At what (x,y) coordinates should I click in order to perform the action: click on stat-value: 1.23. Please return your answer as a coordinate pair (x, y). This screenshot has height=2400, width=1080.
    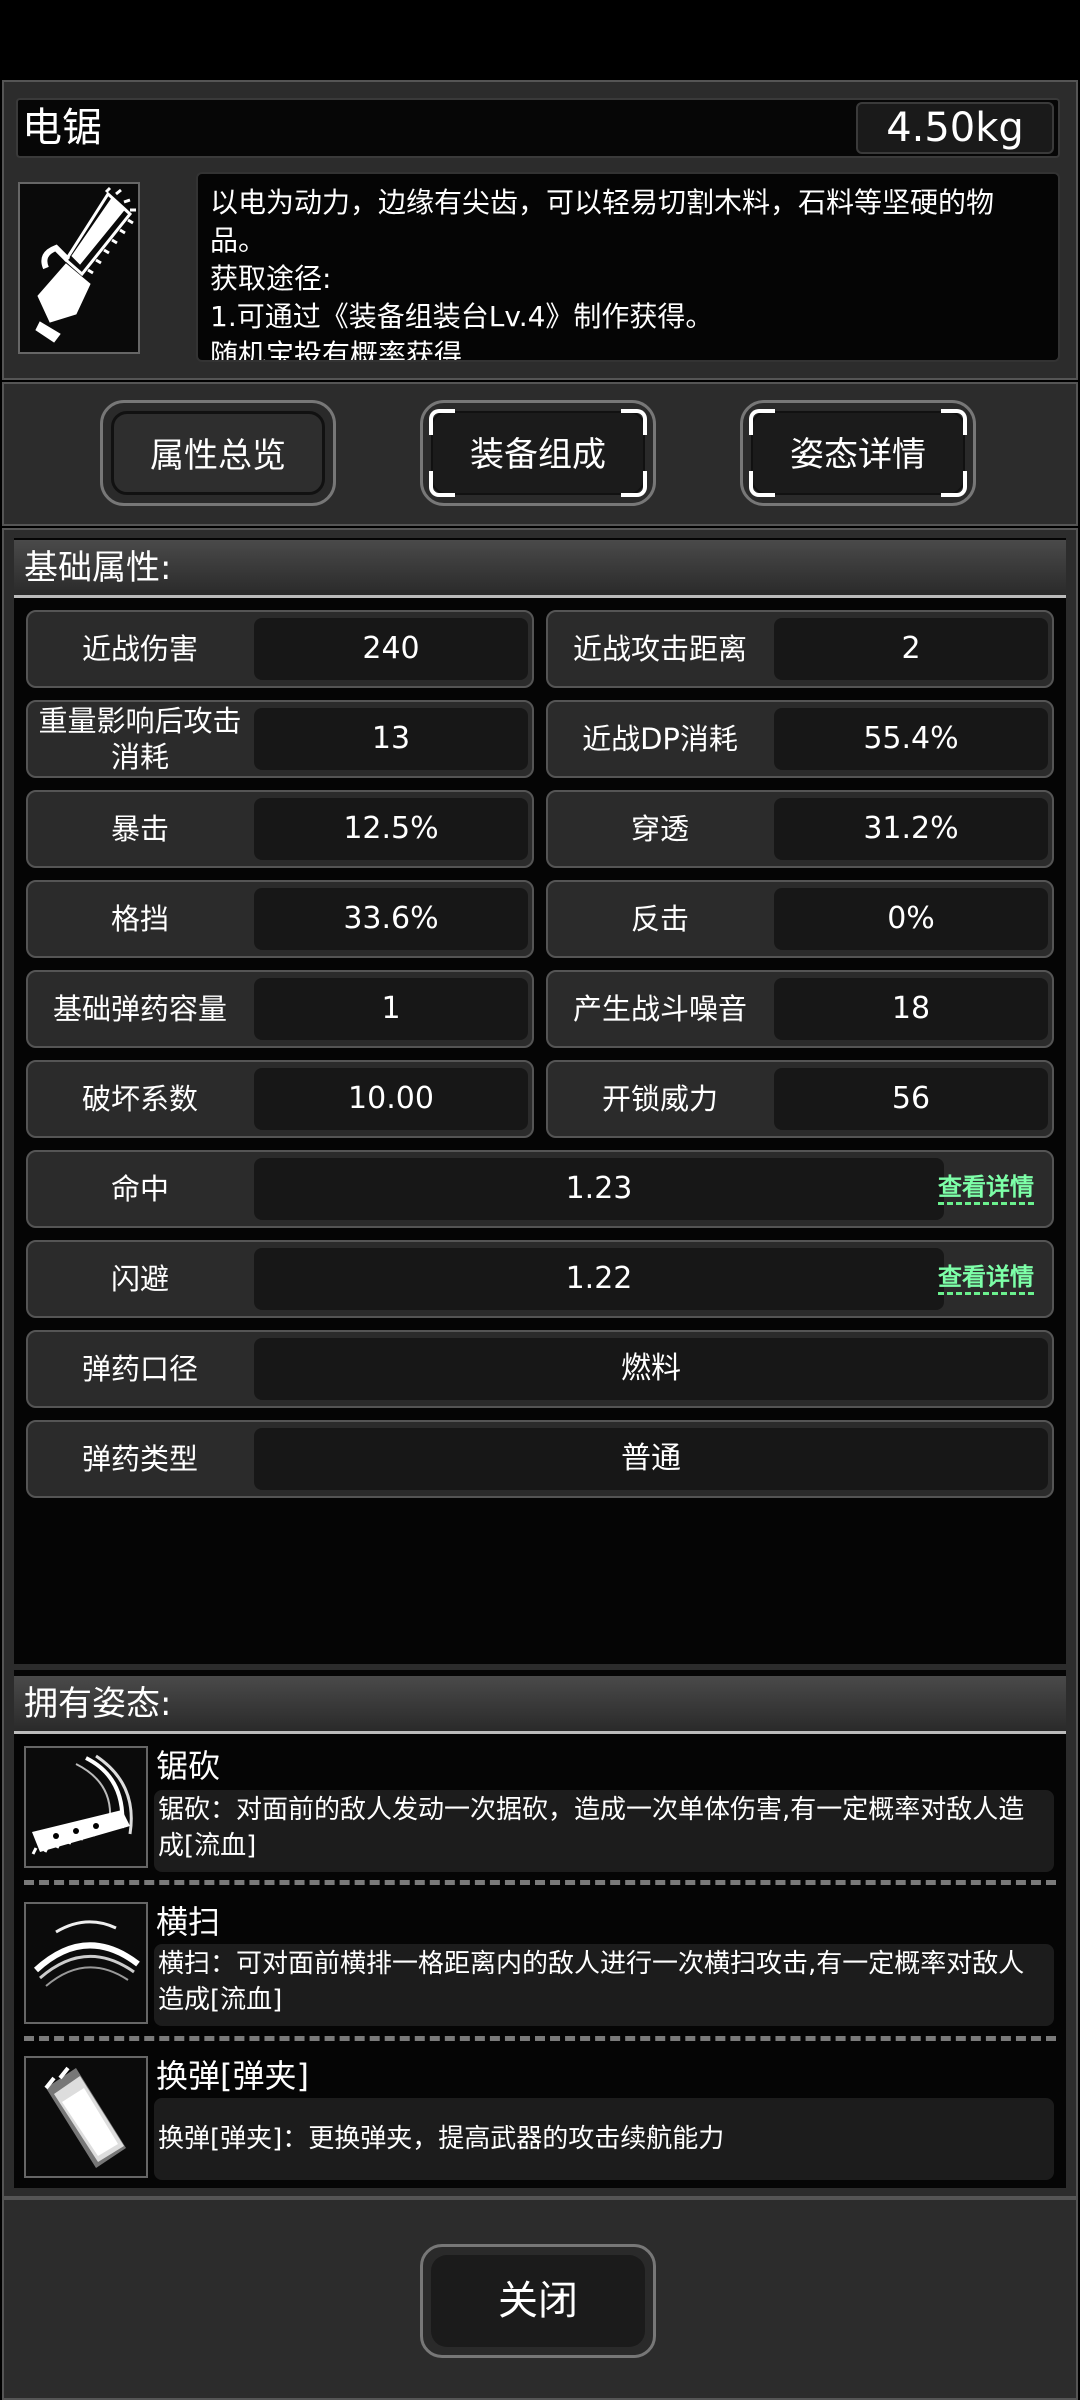
    Looking at the image, I should click on (599, 1189).